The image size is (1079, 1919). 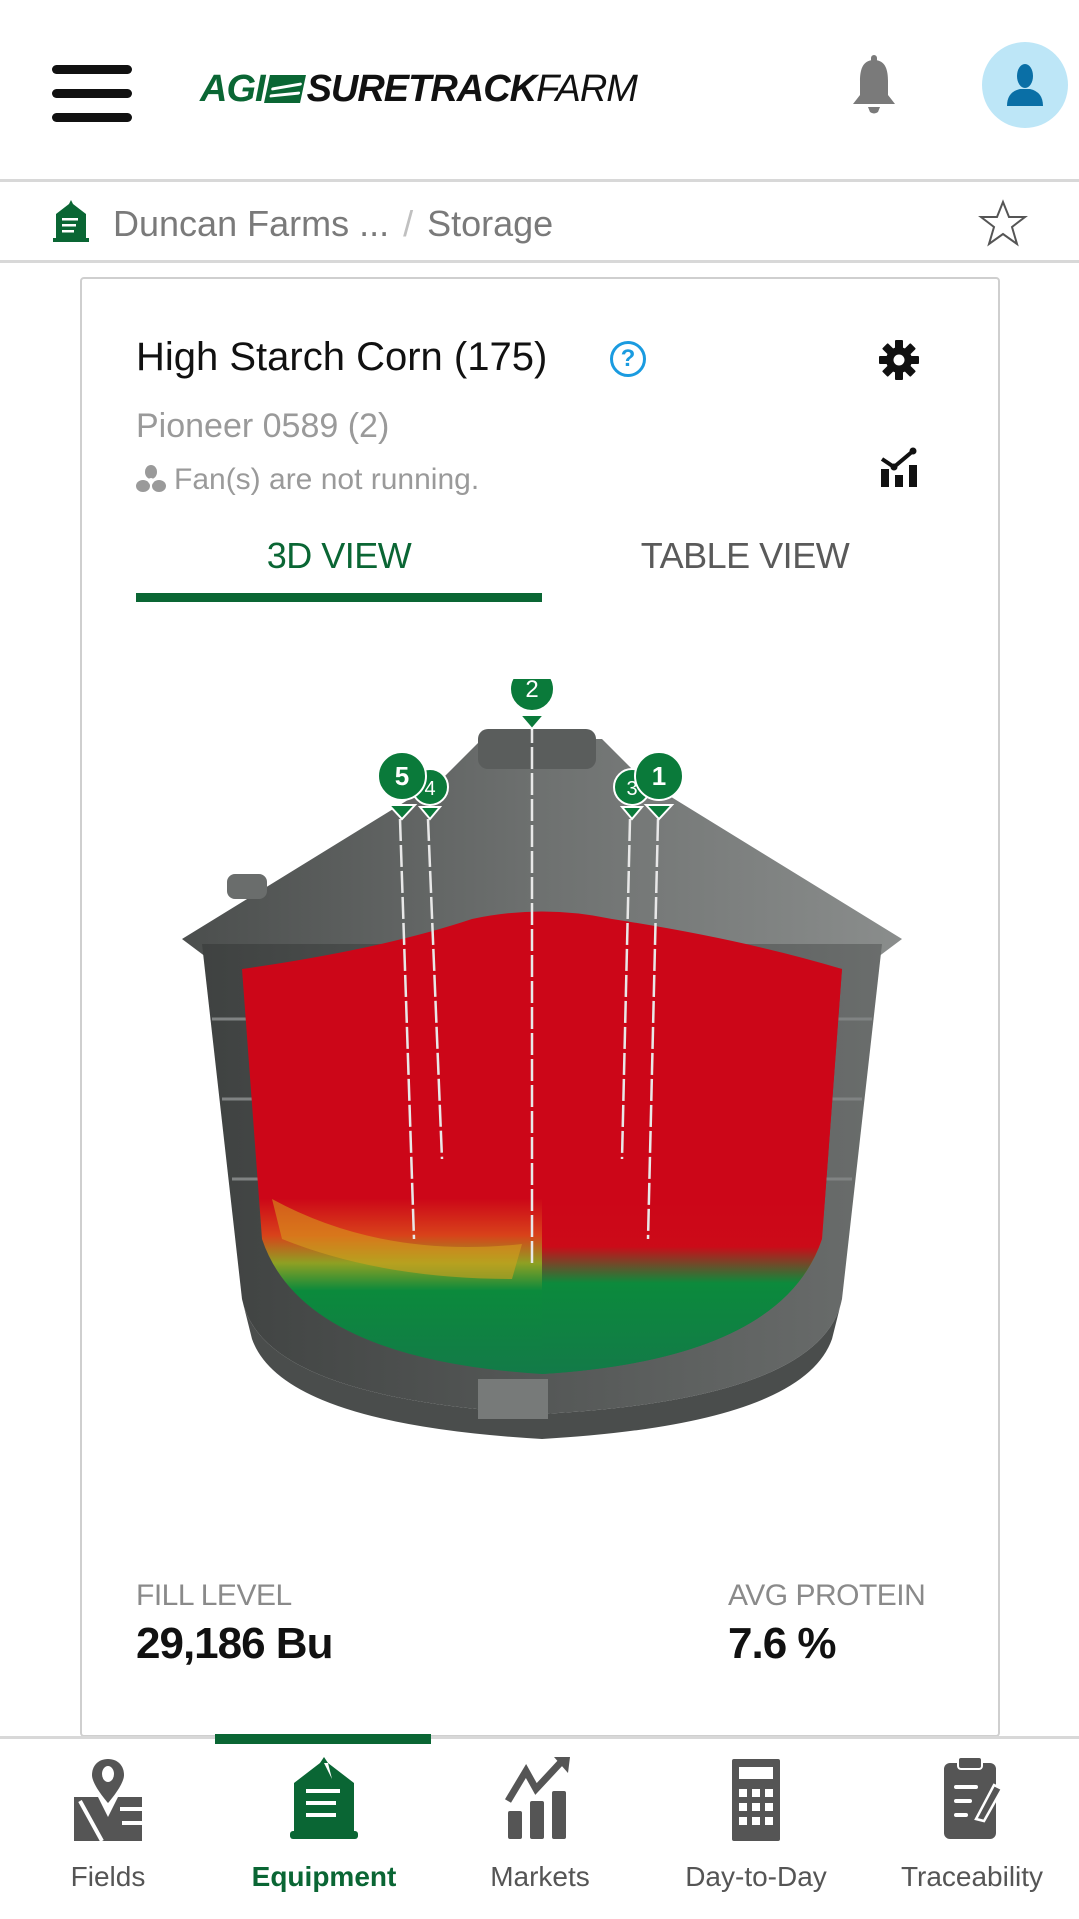 What do you see at coordinates (540, 1876) in the screenshot?
I see `nav-label: Markets` at bounding box center [540, 1876].